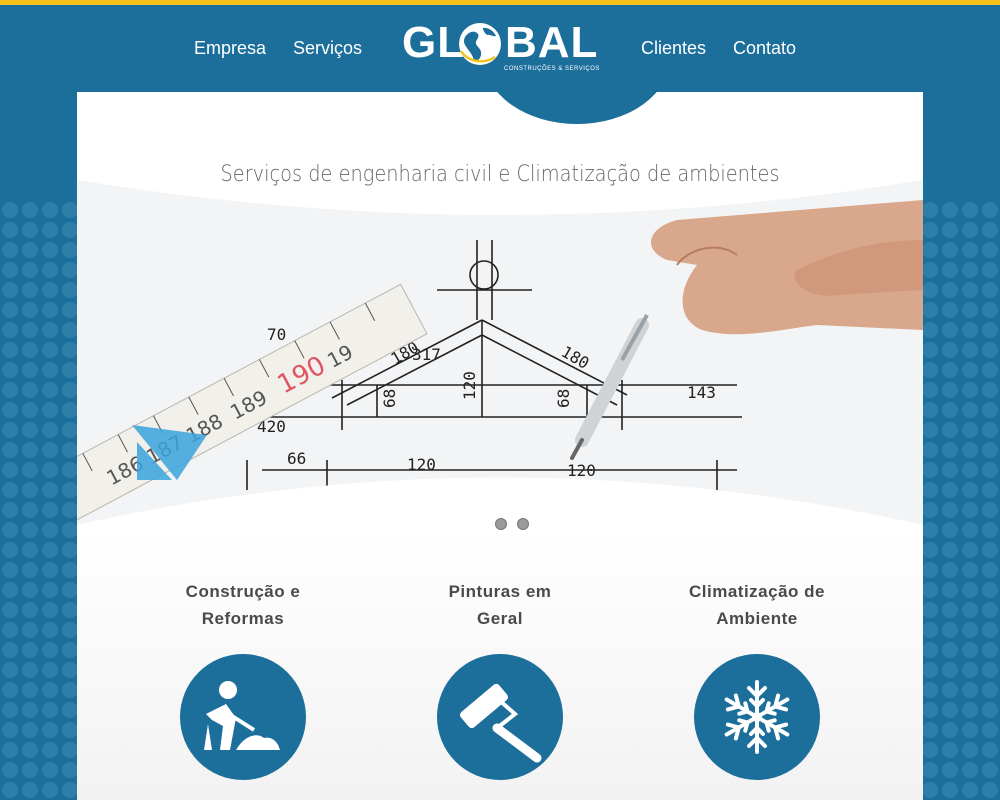  What do you see at coordinates (40, 500) in the screenshot?
I see `background-dot-pattern-left` at bounding box center [40, 500].